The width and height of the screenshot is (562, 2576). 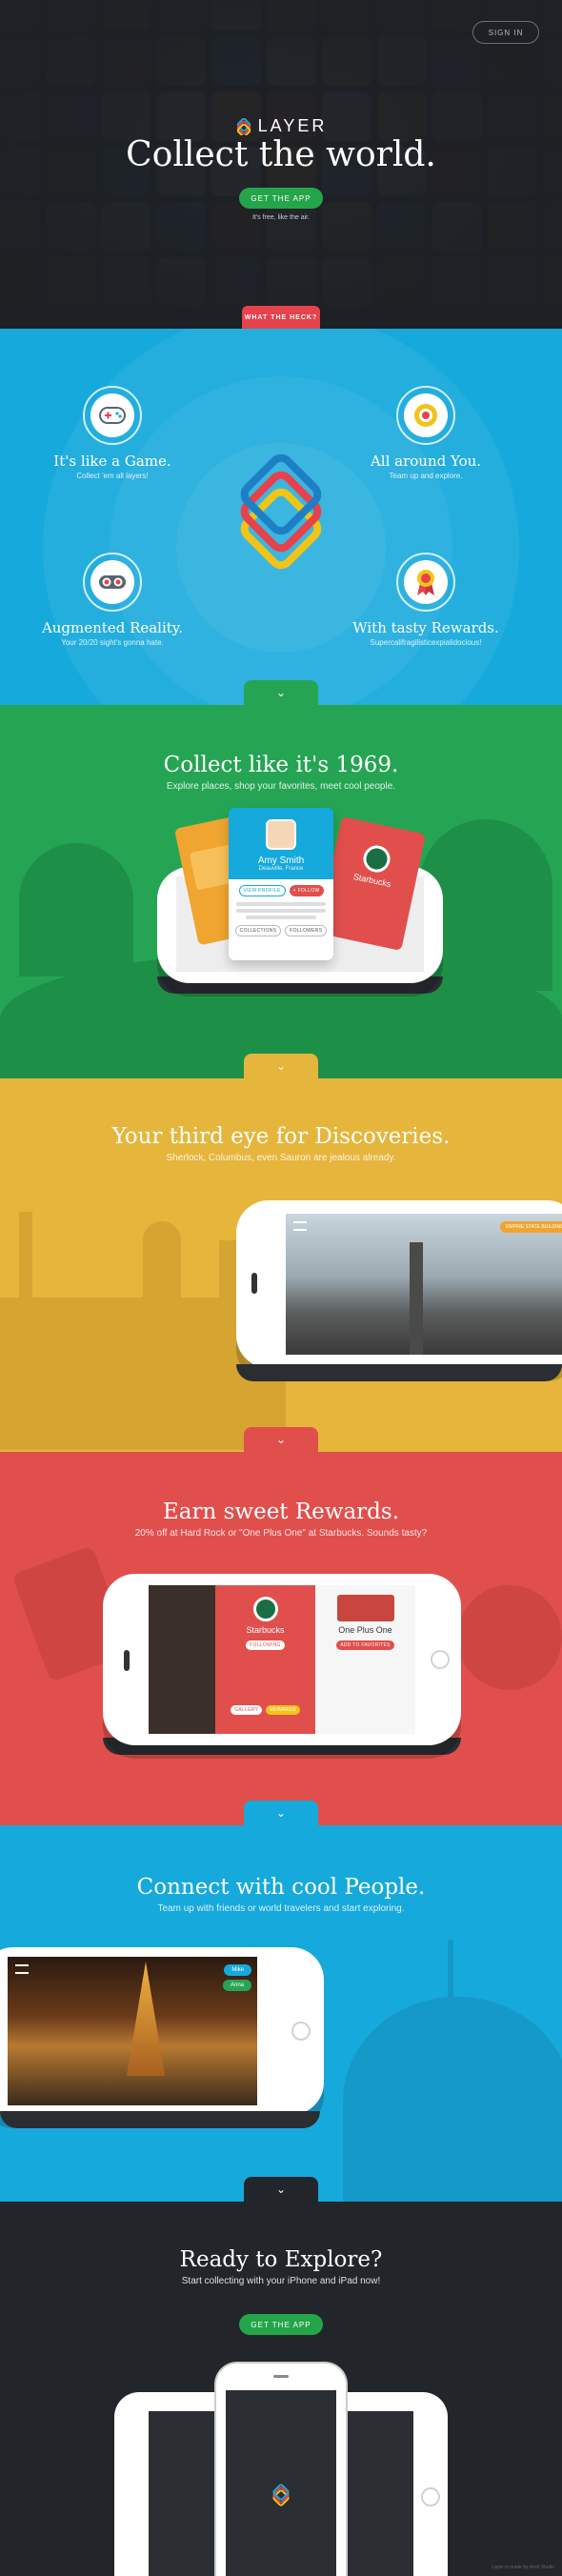 I want to click on gallery-button: GALLERY, so click(x=247, y=1710).